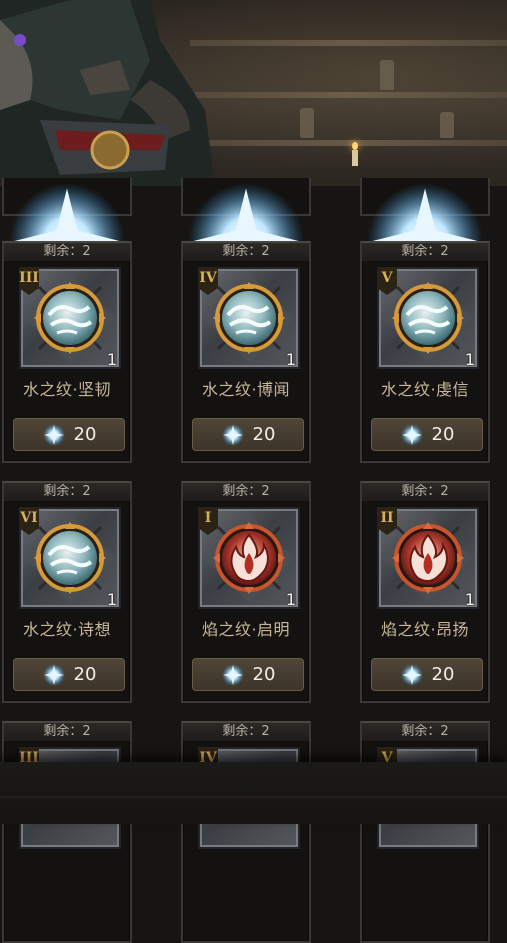 The image size is (507, 943). What do you see at coordinates (425, 629) in the screenshot?
I see `item-name: 焰之纹·昂扬` at bounding box center [425, 629].